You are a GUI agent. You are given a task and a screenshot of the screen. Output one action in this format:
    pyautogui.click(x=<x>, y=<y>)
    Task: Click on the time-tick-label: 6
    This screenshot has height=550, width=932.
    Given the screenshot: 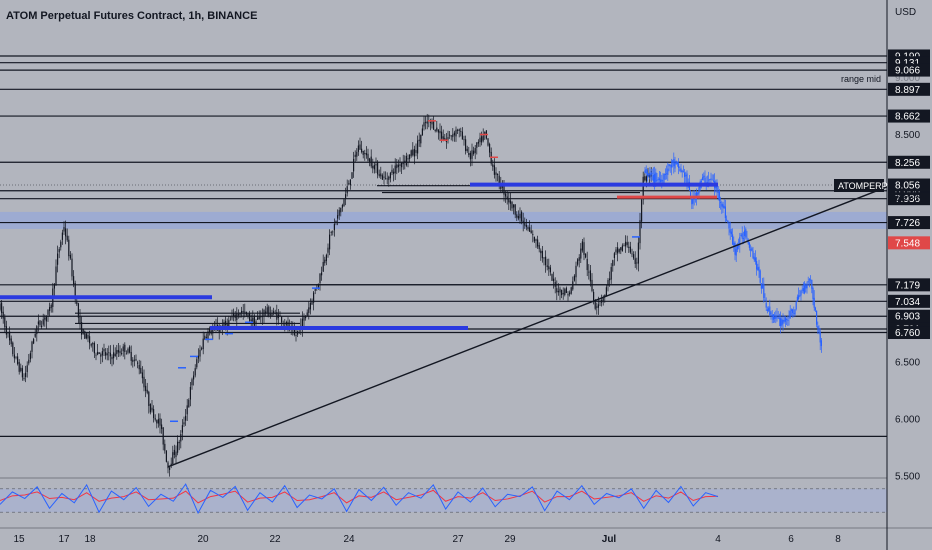 What is the action you would take?
    pyautogui.click(x=791, y=539)
    